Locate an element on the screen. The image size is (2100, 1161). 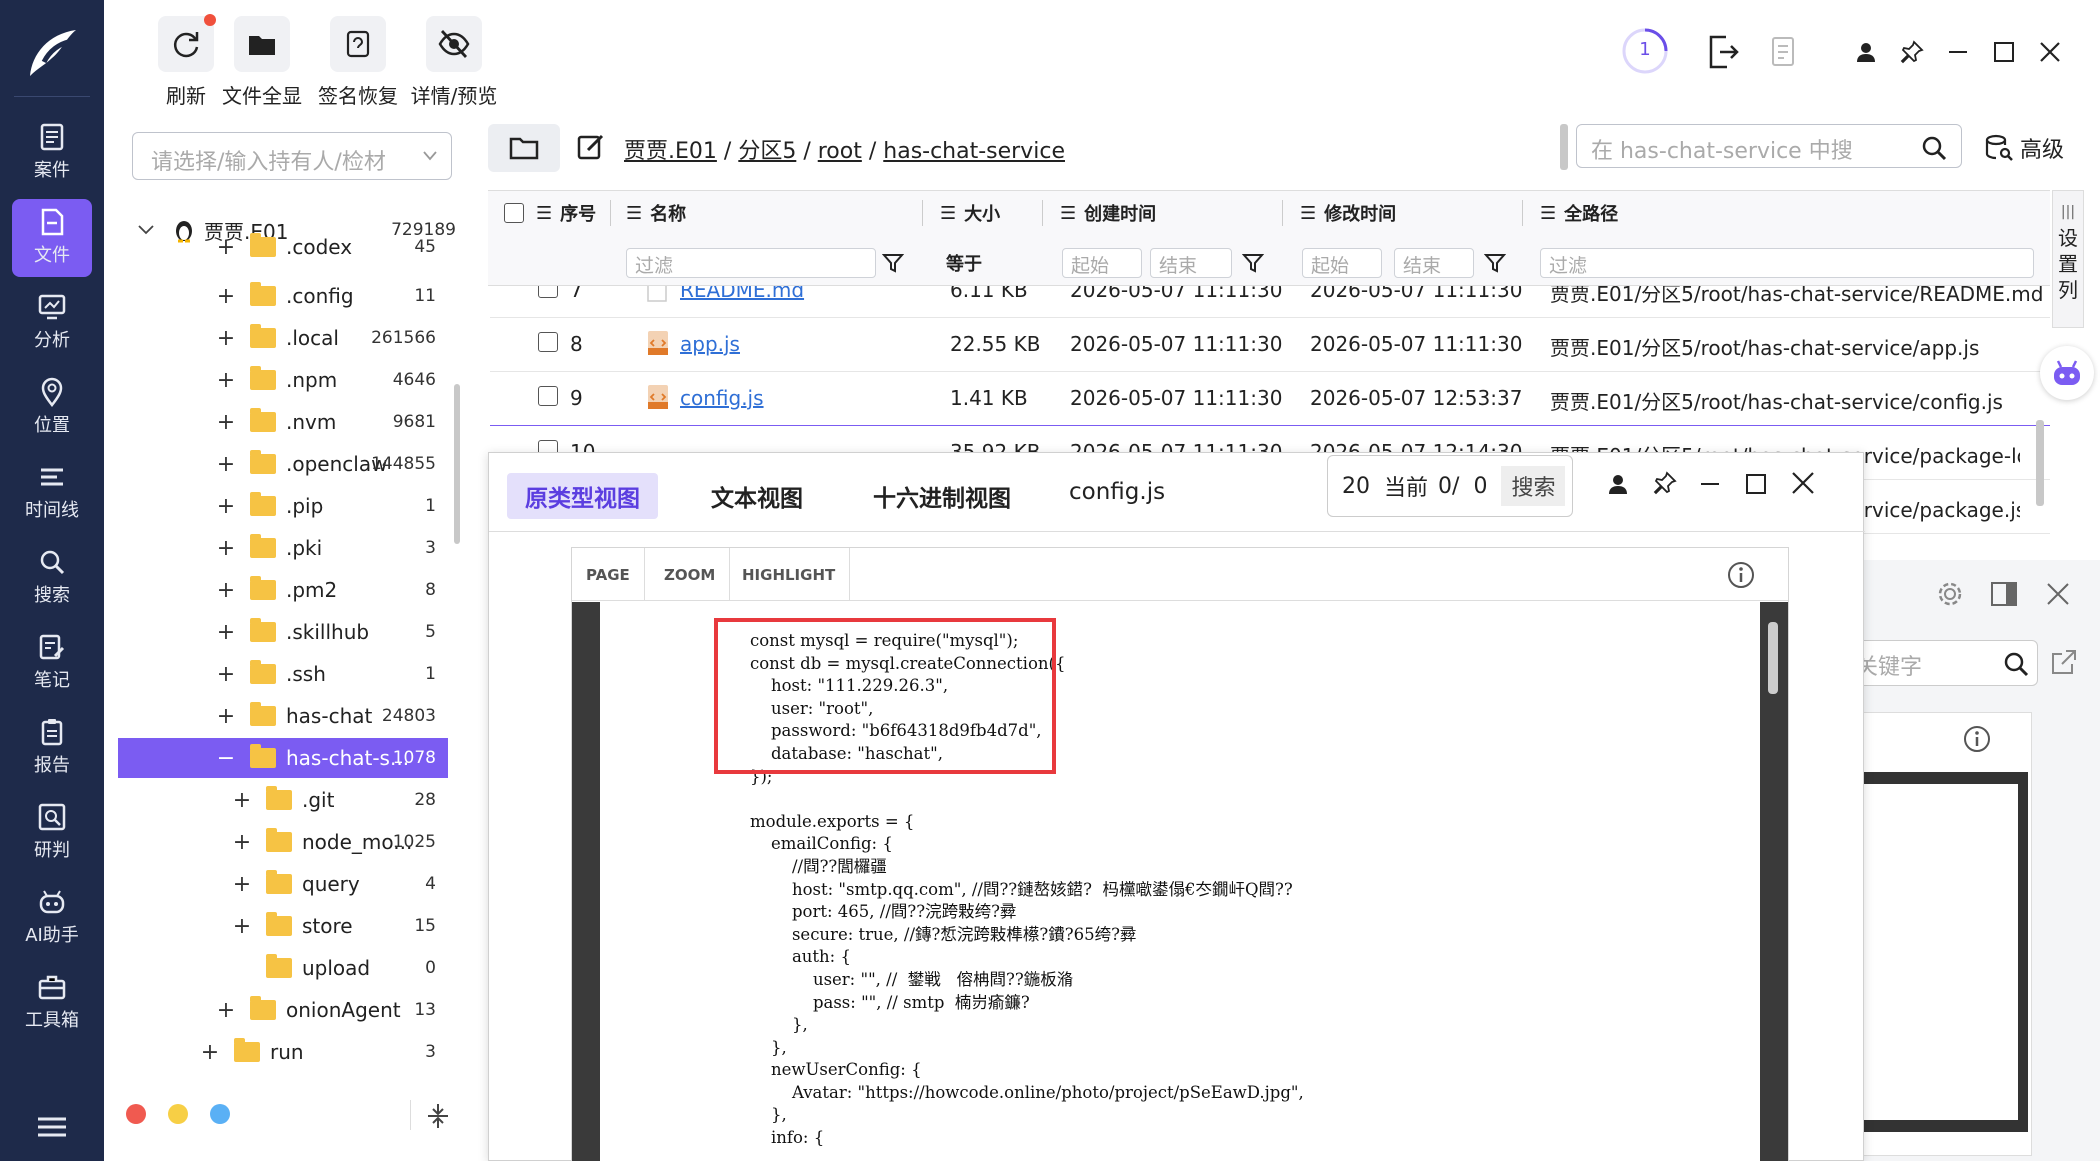
tree-item: + .git 28 is located at coordinates (334, 800).